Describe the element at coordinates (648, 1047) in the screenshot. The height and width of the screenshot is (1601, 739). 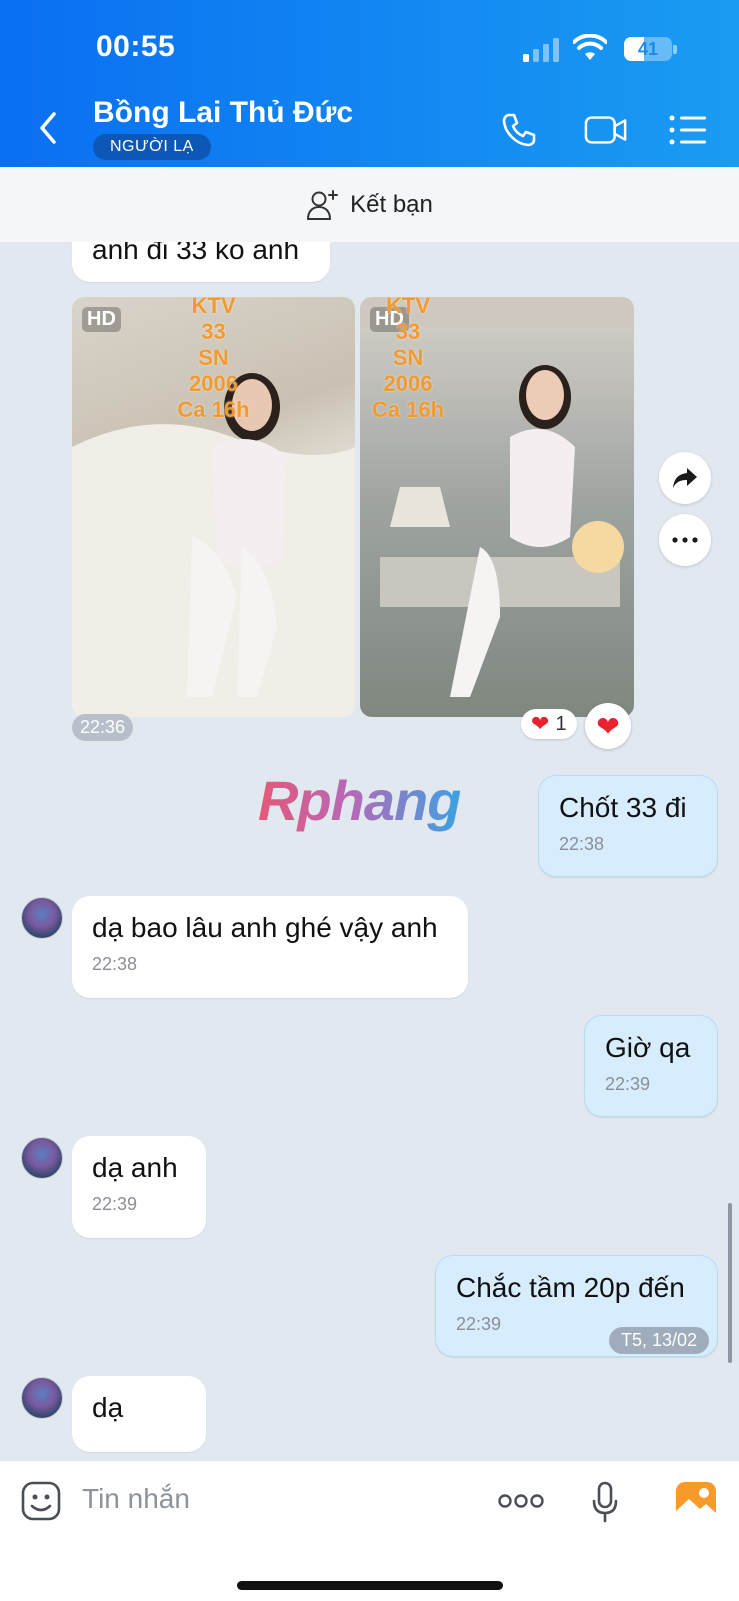
I see `message-text: Giờ qa` at that location.